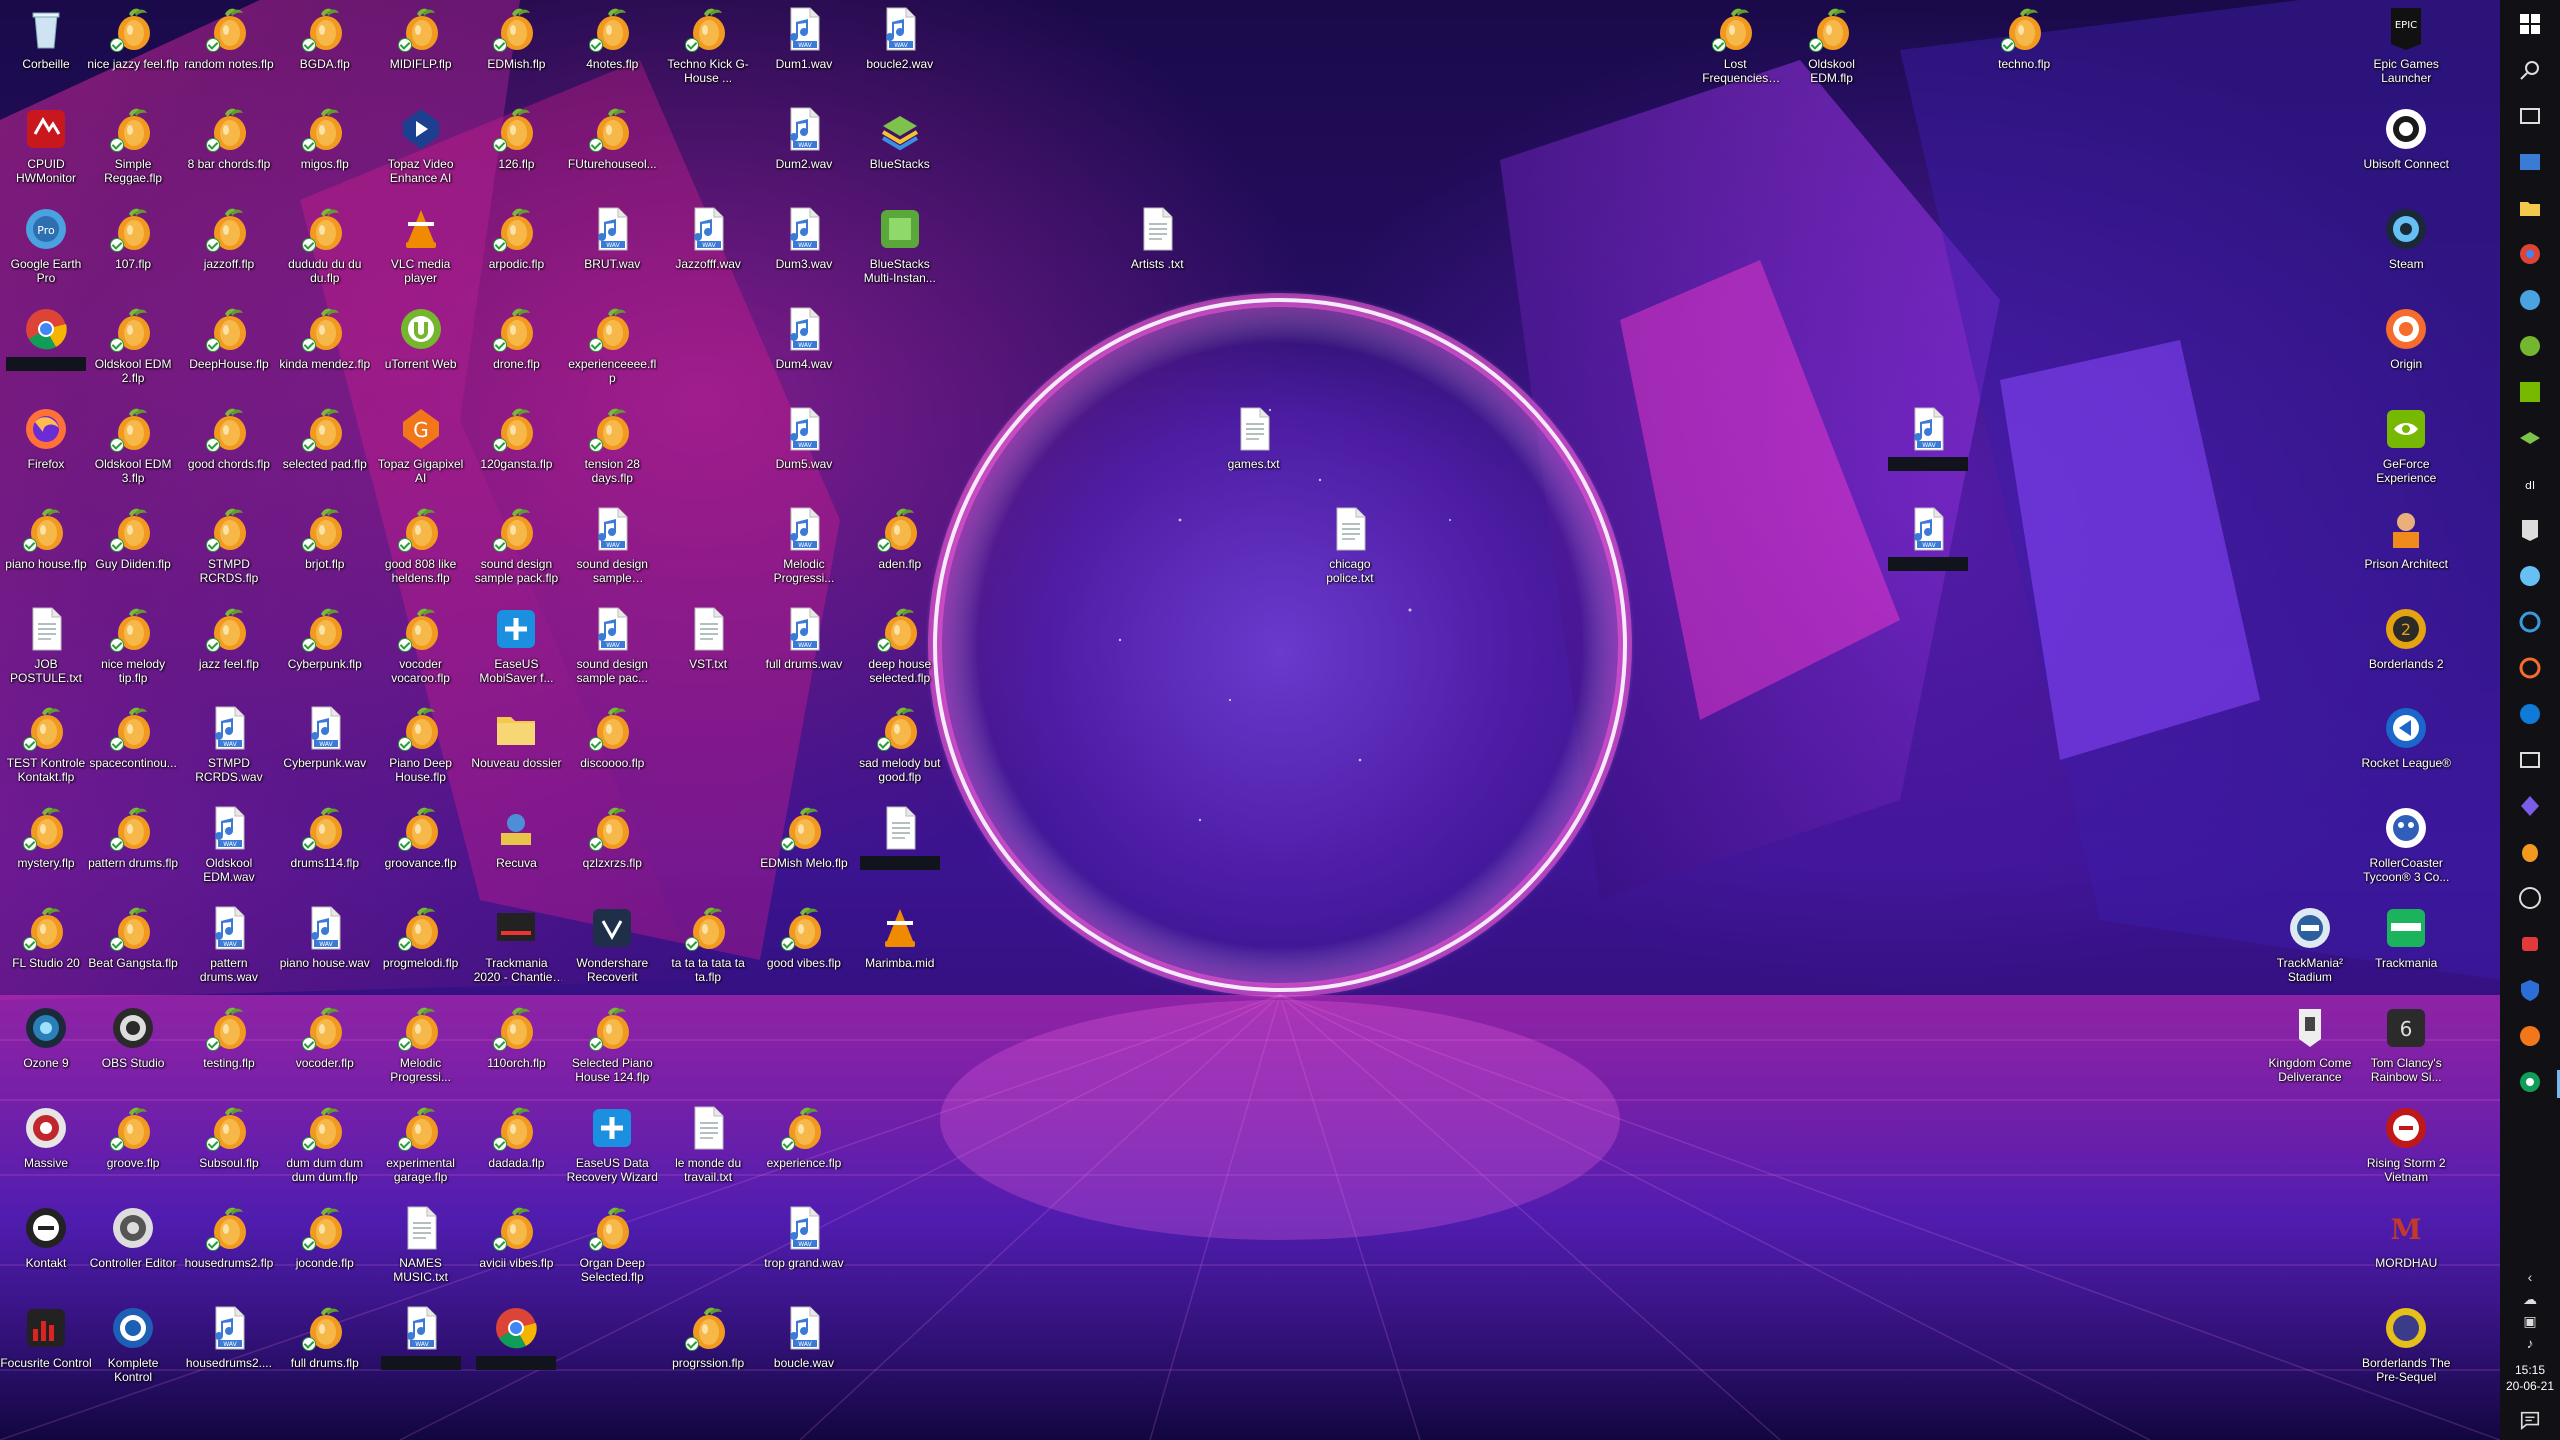  What do you see at coordinates (516, 1151) in the screenshot?
I see `desktop-icon-fl-project: dadada.flp` at bounding box center [516, 1151].